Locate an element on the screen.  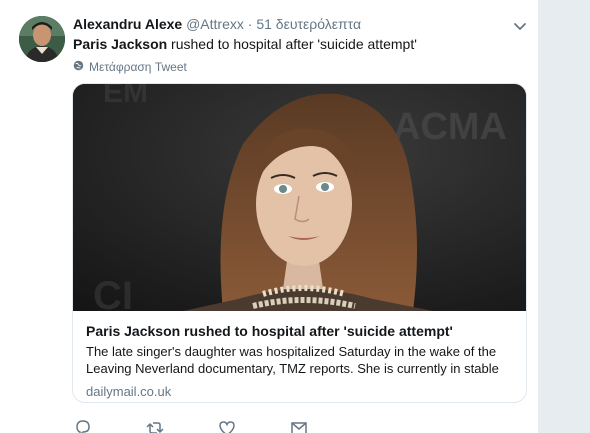
envelope-icon is located at coordinates (299, 425).